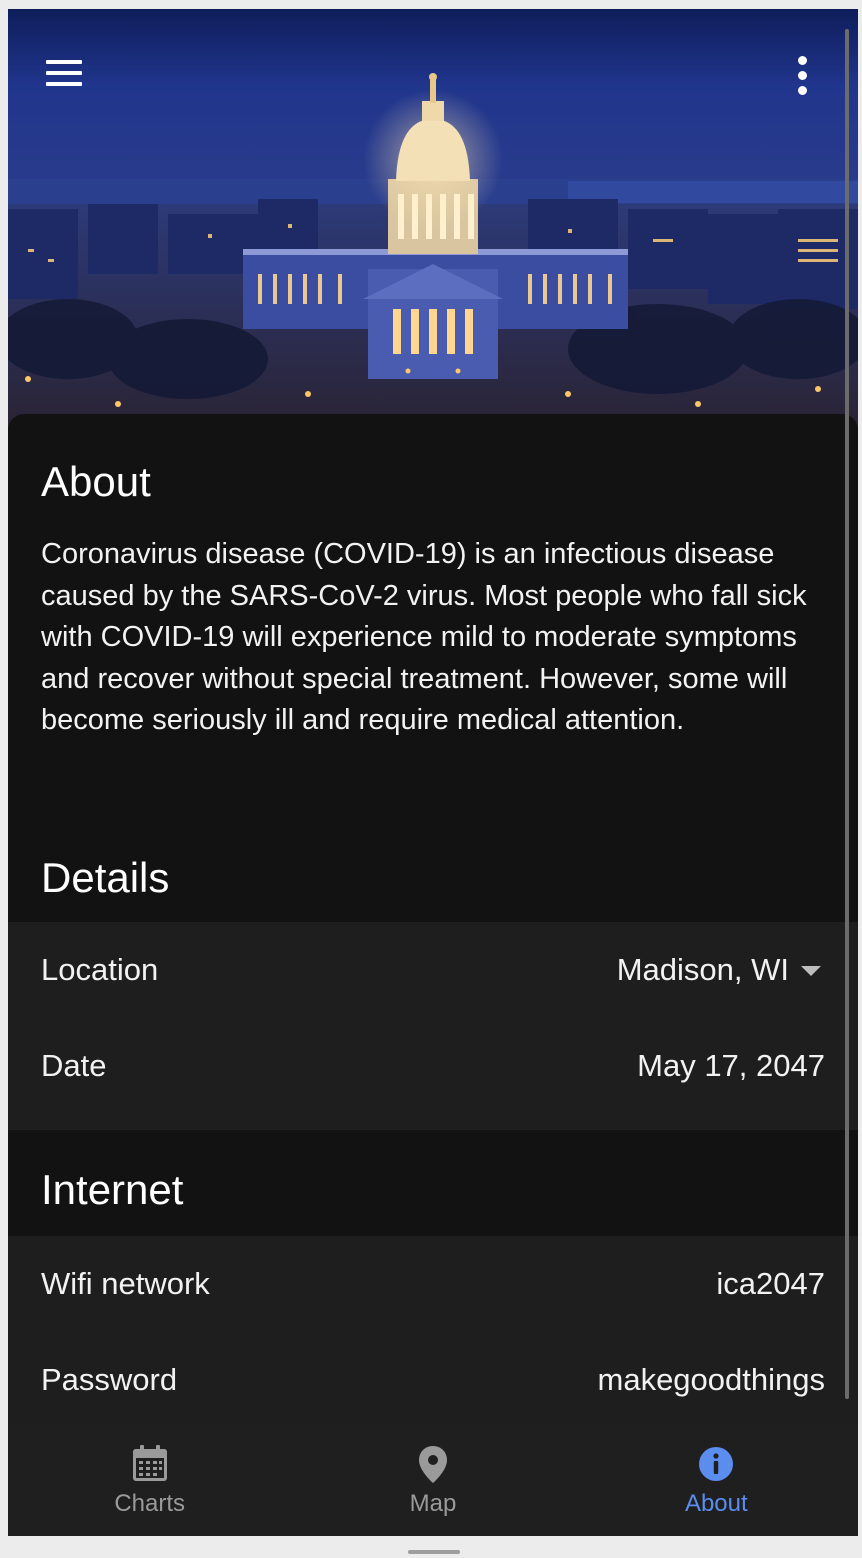 This screenshot has height=1558, width=862. What do you see at coordinates (125, 1283) in the screenshot?
I see `wifi-label: Wifi network` at bounding box center [125, 1283].